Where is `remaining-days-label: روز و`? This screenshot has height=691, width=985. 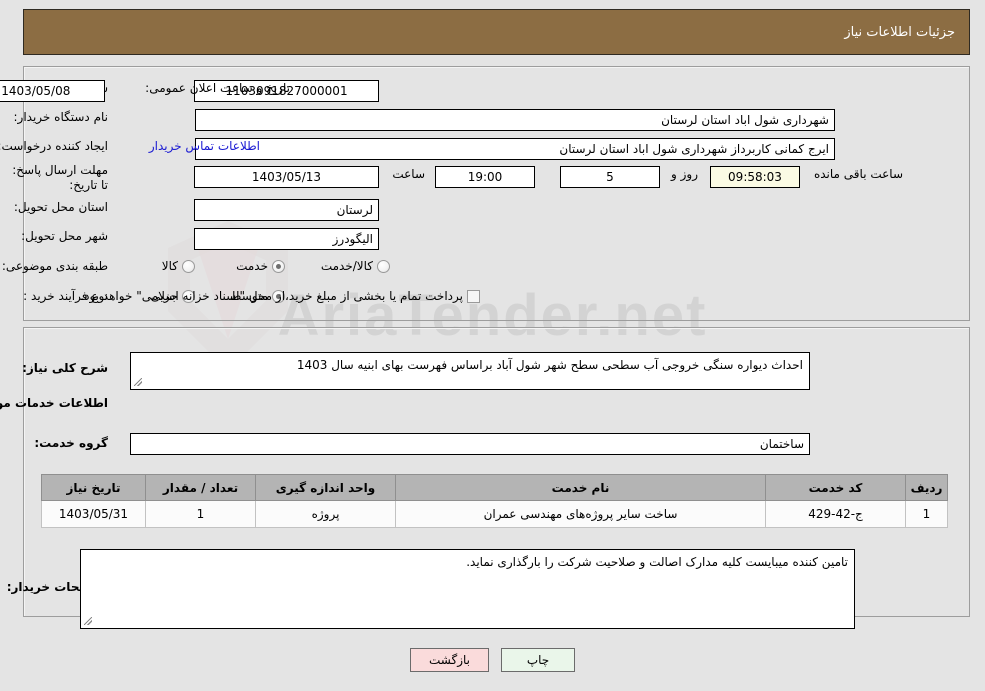 remaining-days-label: روز و is located at coordinates (684, 174).